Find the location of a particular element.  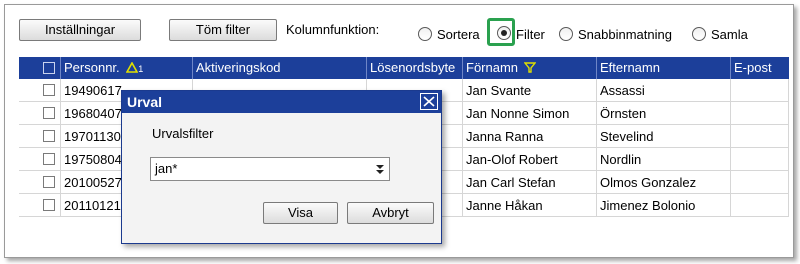

column-header-efternamn: Efternamn is located at coordinates (664, 68).